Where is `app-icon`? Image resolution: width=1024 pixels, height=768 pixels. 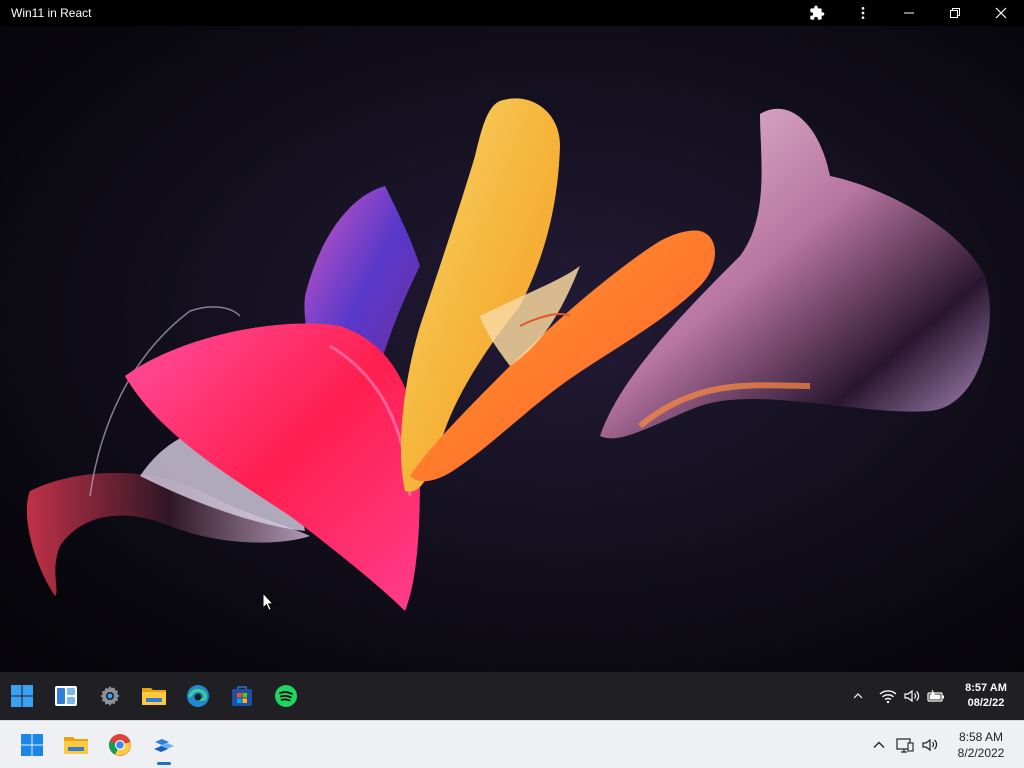 app-icon is located at coordinates (164, 745).